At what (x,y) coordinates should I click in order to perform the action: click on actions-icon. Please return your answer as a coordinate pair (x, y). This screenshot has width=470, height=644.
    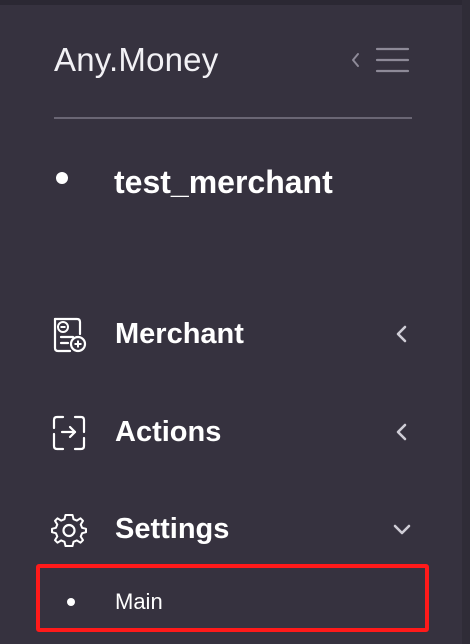
    Looking at the image, I should click on (69, 433).